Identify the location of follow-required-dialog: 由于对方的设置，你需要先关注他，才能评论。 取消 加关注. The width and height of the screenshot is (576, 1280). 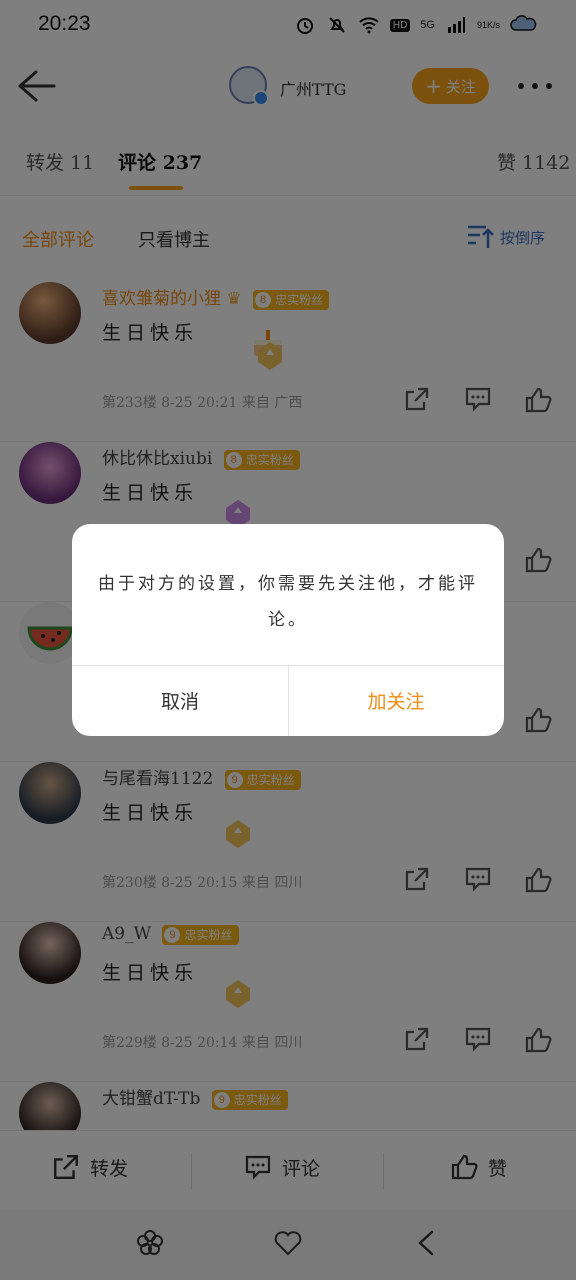
(288, 630).